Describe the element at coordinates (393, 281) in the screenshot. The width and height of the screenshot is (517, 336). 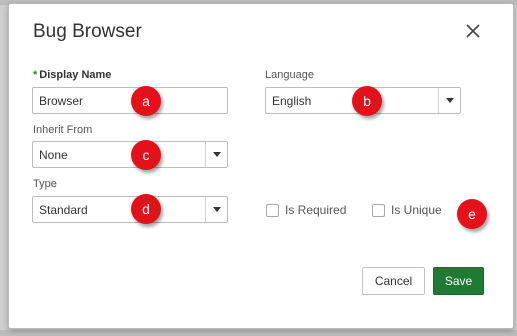
I see `cancel-button: Cancel` at that location.